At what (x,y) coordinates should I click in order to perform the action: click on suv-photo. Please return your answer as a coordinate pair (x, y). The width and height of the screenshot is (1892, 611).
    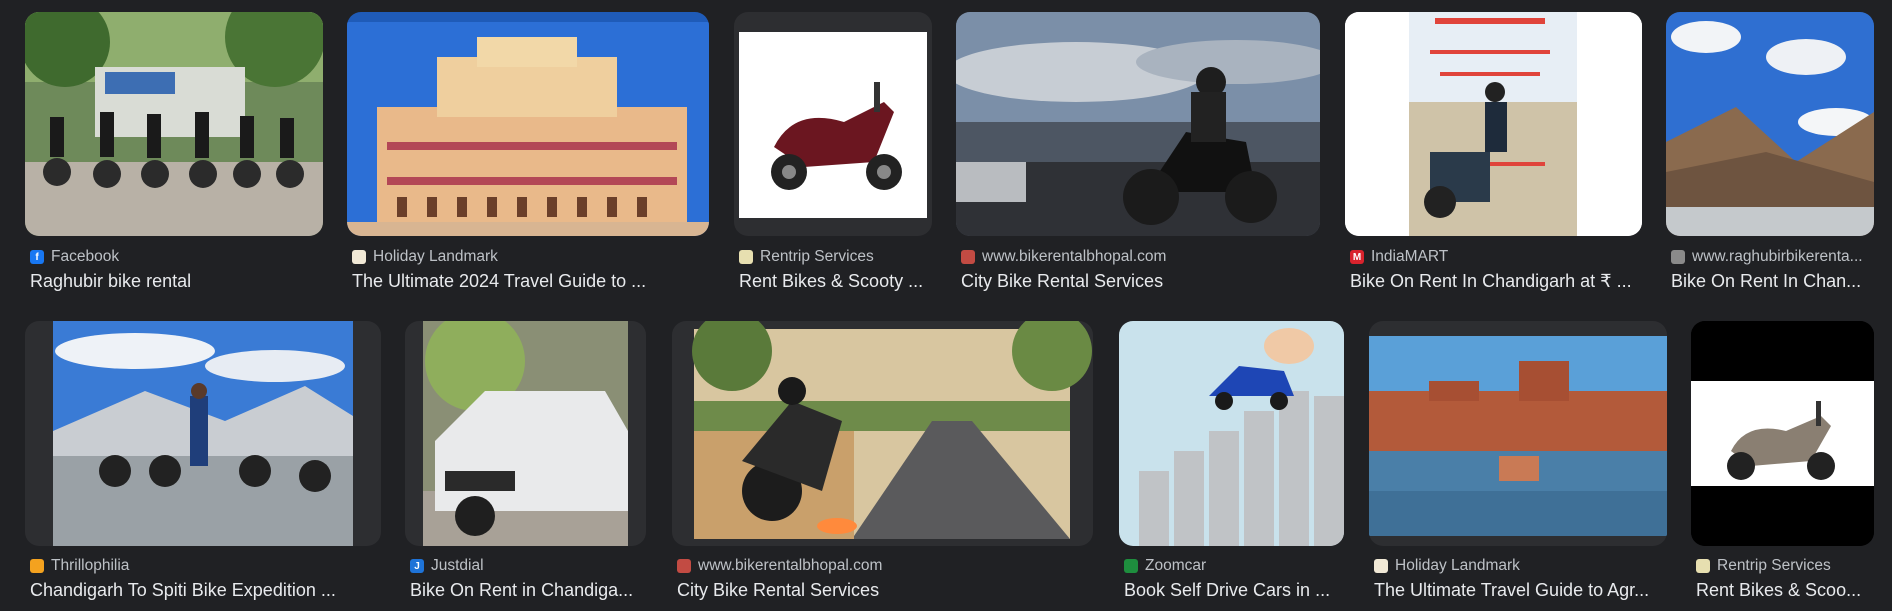
    Looking at the image, I should click on (525, 433).